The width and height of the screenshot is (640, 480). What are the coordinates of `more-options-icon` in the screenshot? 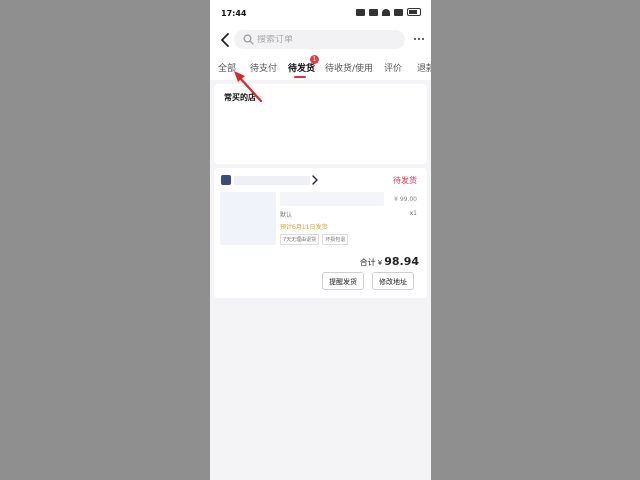 It's located at (419, 39).